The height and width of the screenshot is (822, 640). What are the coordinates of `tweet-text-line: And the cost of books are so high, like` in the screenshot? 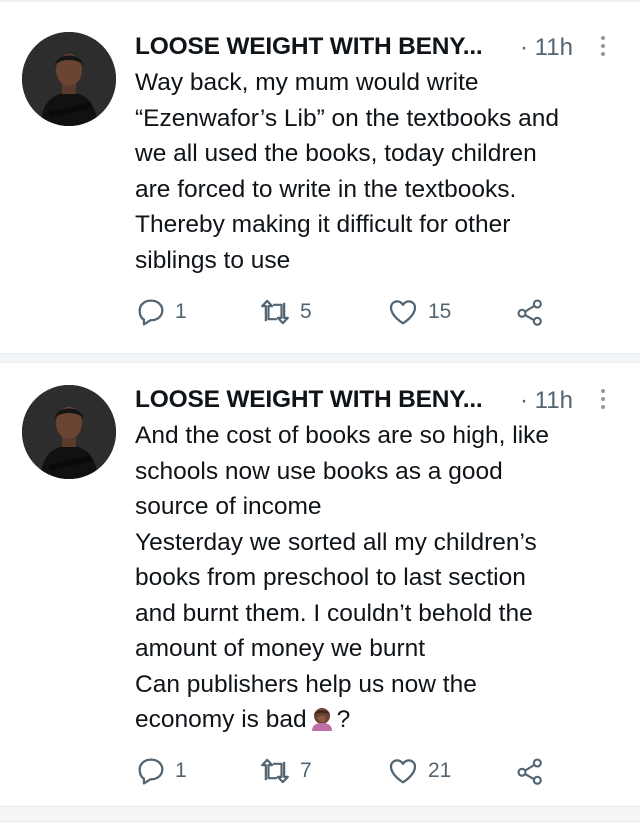 It's located at (342, 435).